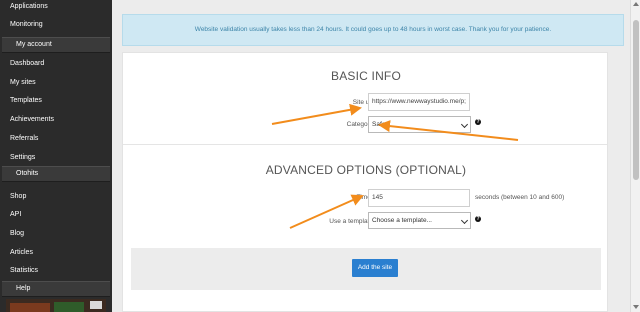 This screenshot has height=312, width=640. Describe the element at coordinates (636, 4) in the screenshot. I see `scroll-up-arrow-icon` at that location.